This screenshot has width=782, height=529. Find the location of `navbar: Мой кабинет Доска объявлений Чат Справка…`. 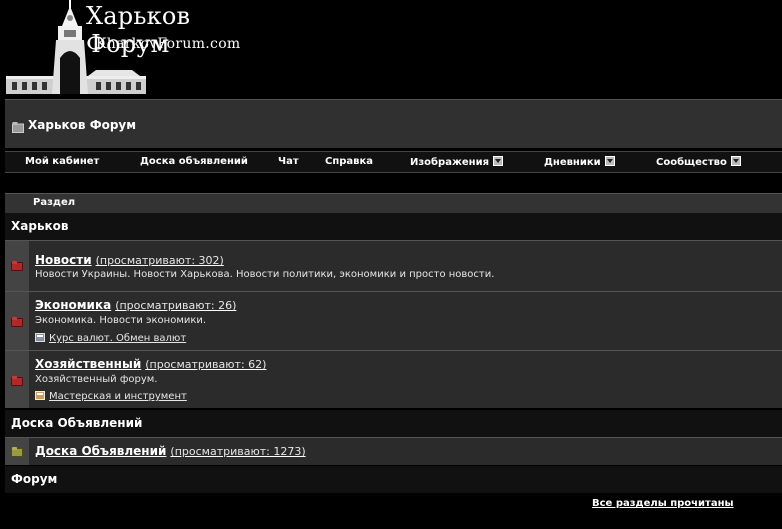

navbar: Мой кабинет Доска объявлений Чат Справка… is located at coordinates (393, 162).